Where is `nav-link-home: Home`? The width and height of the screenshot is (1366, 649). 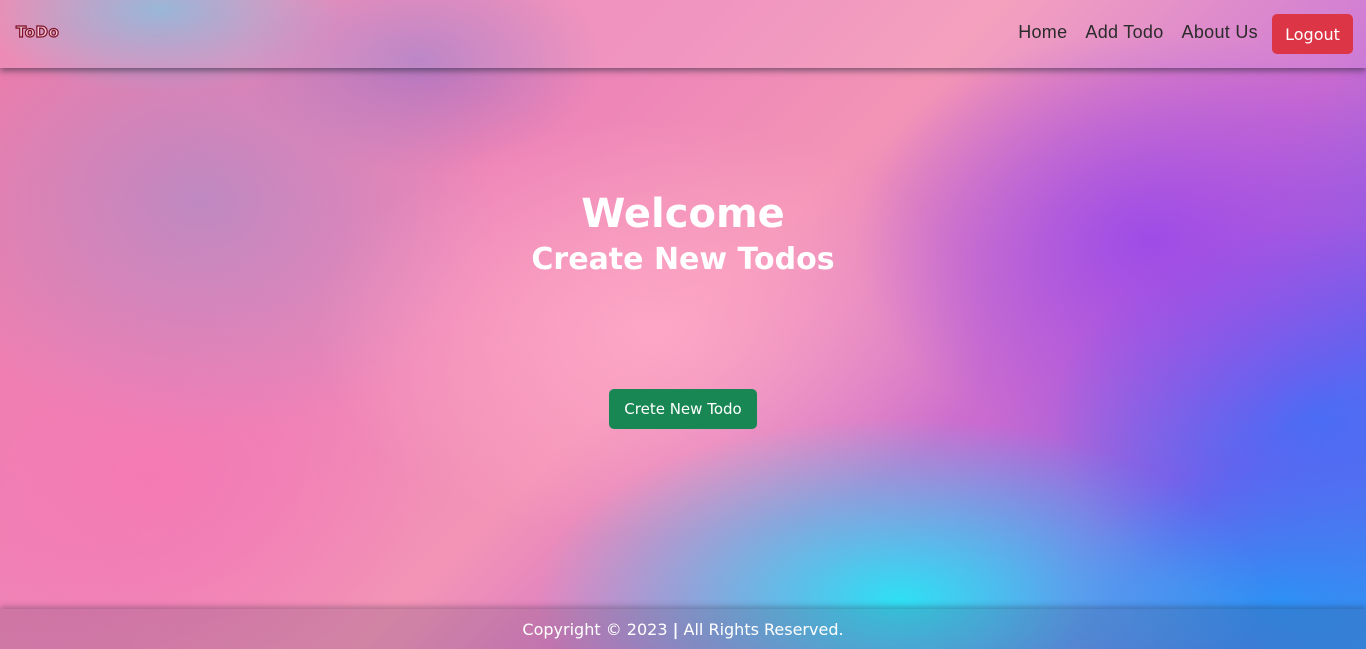
nav-link-home: Home is located at coordinates (1042, 32).